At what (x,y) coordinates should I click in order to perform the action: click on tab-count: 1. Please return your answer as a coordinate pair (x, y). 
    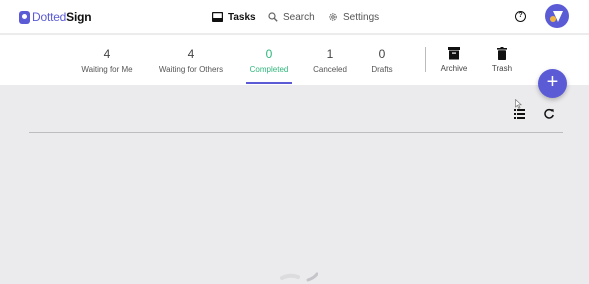
    Looking at the image, I should click on (330, 54).